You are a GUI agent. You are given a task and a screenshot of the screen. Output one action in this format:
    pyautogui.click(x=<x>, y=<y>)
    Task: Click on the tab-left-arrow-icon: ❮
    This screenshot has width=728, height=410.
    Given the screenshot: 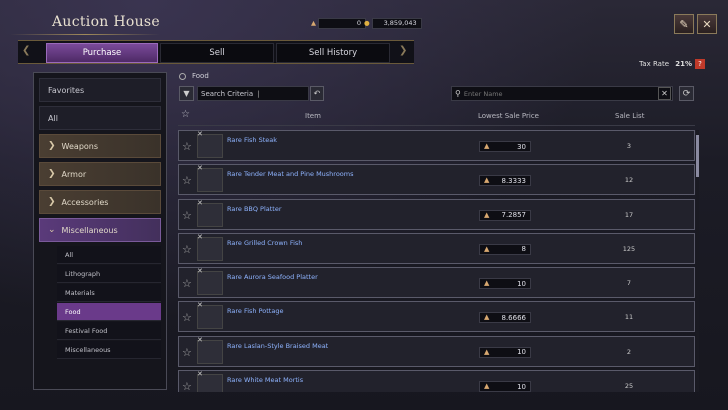 What is the action you would take?
    pyautogui.click(x=26, y=50)
    